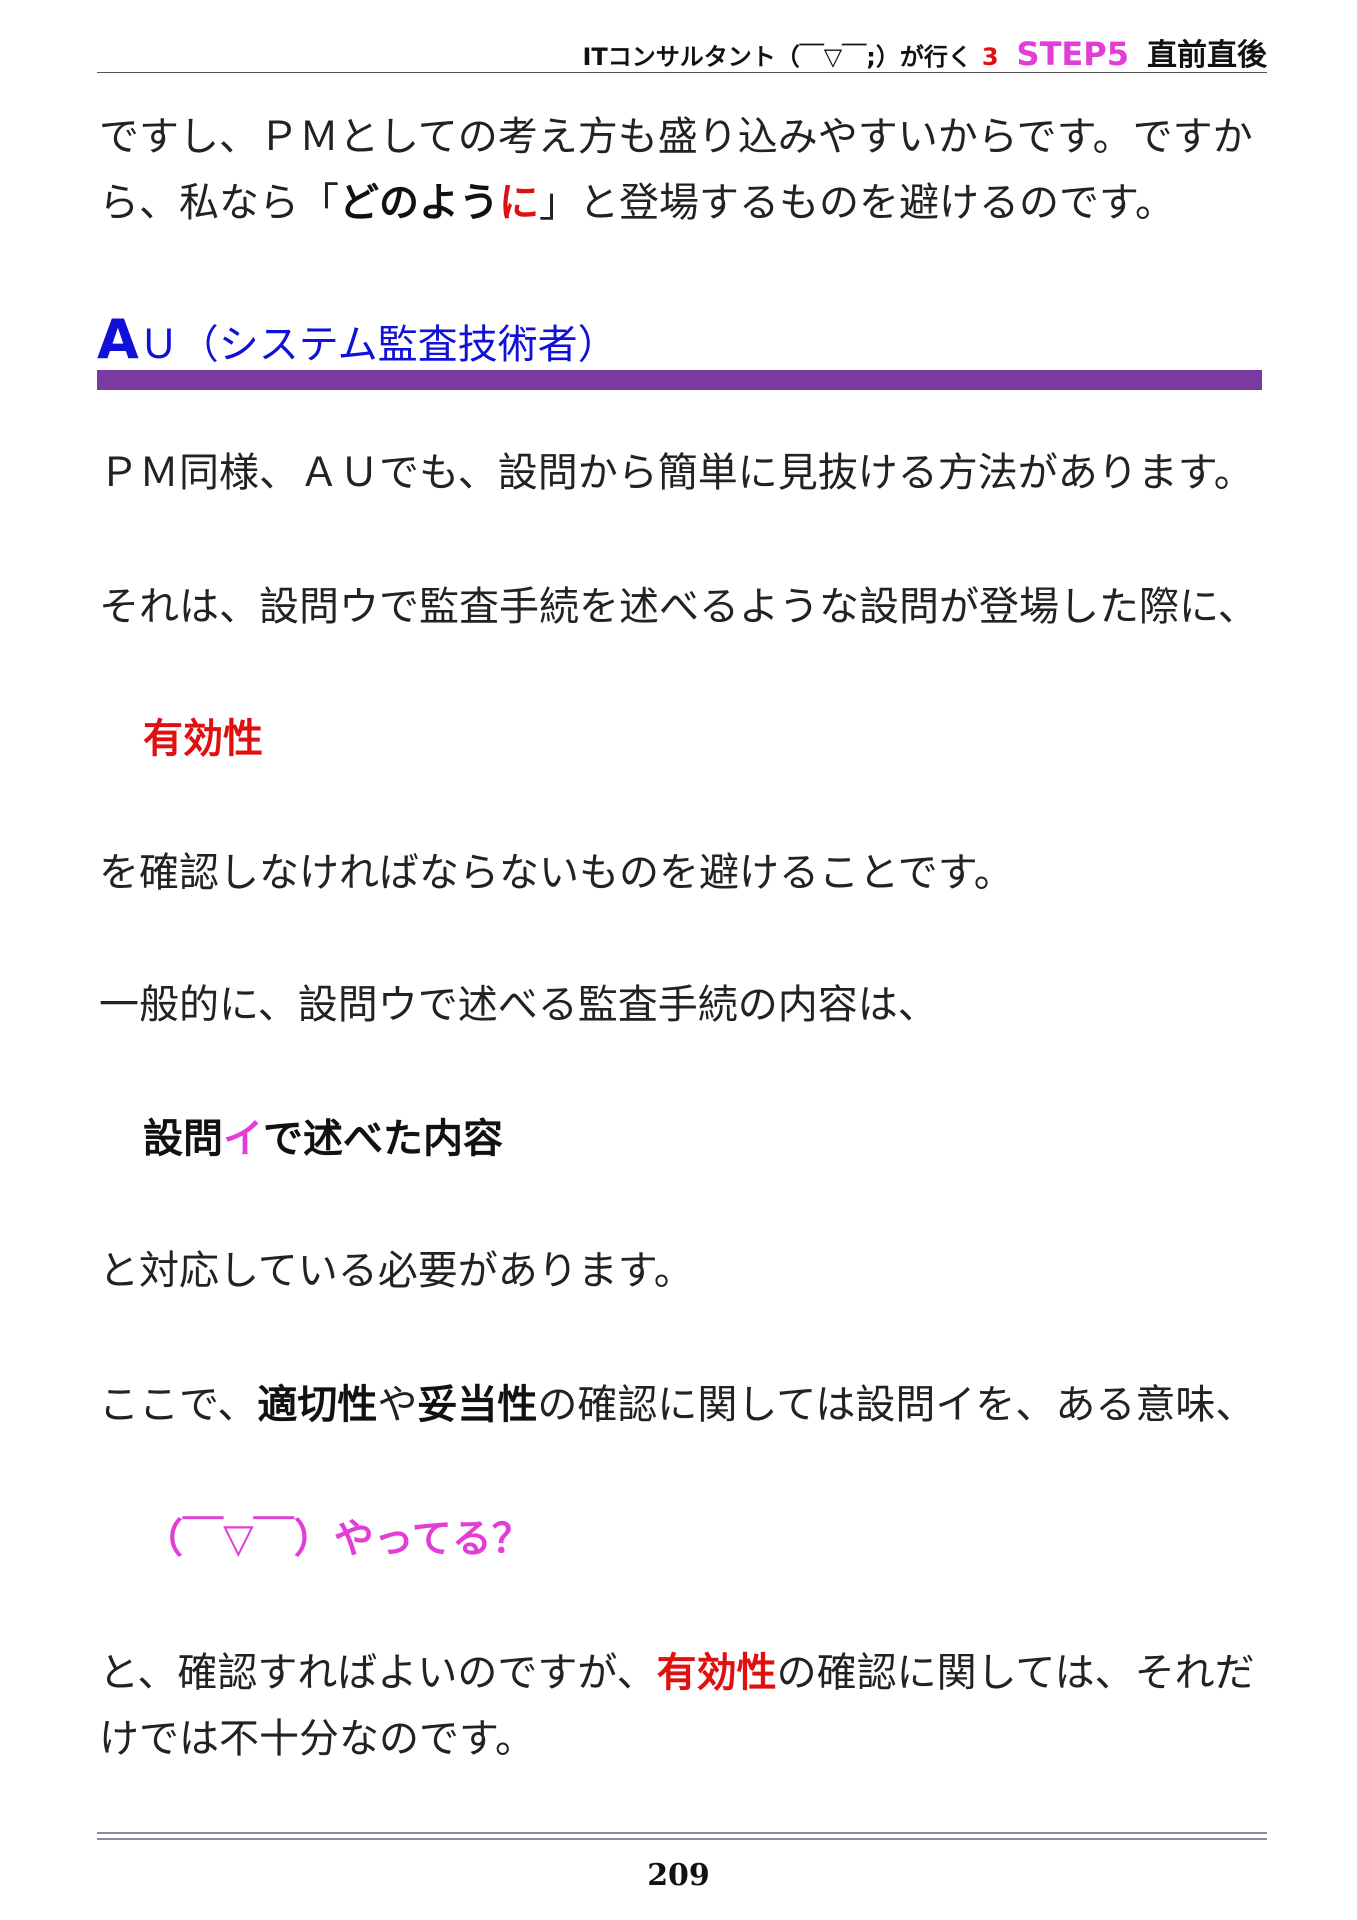 Image resolution: width=1357 pixels, height=1920 pixels. I want to click on running-header: ITコンサルタント（￣▽￣;）が行く 3 STEP5 直前直後, so click(924, 52).